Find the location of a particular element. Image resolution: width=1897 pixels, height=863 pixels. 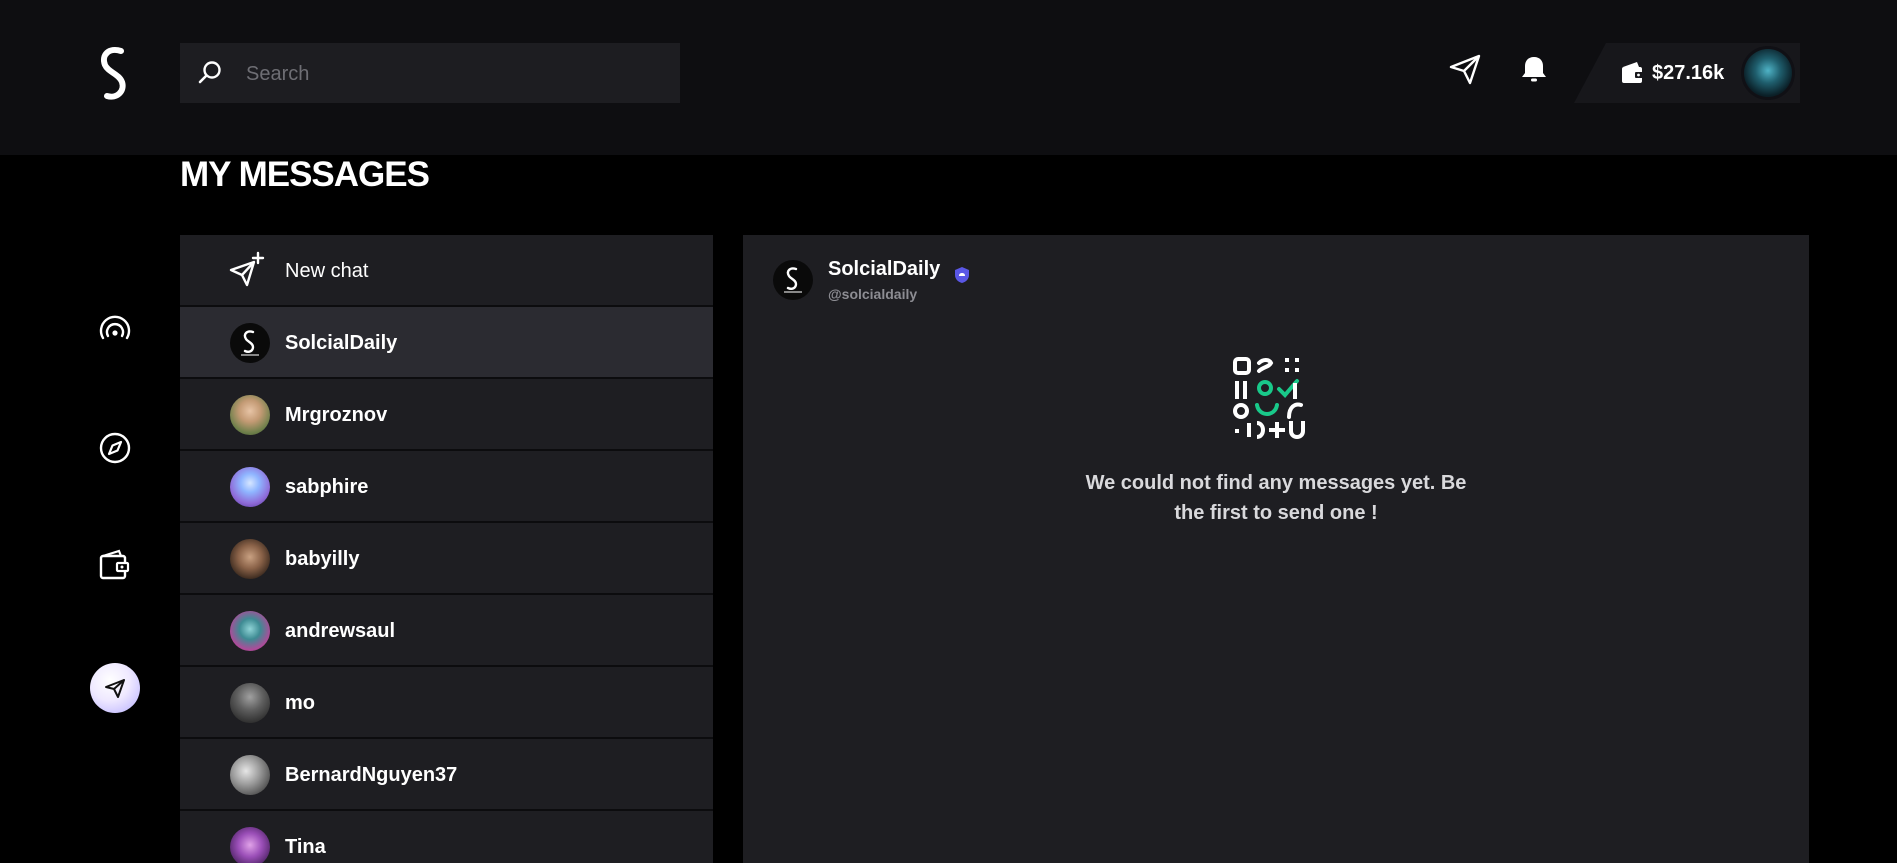

chat-item-babyilly: babyilly is located at coordinates (446, 559).